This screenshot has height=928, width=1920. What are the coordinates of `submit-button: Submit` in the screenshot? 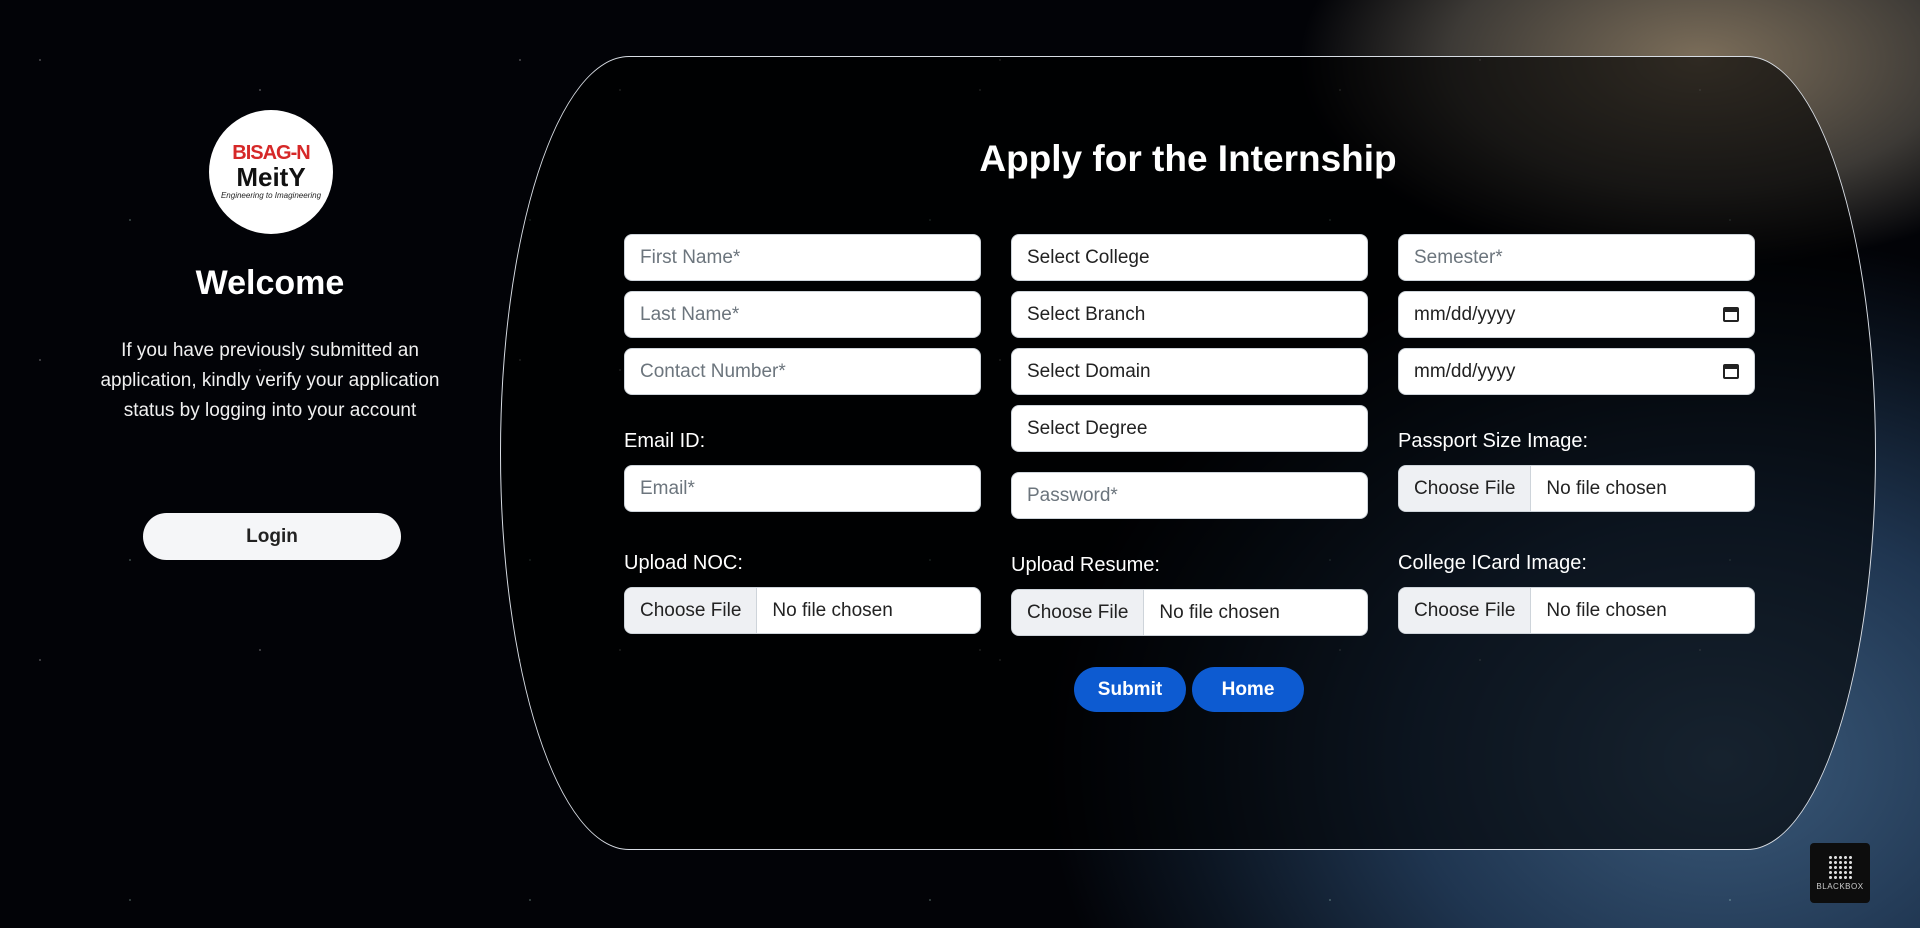 It's located at (1130, 689).